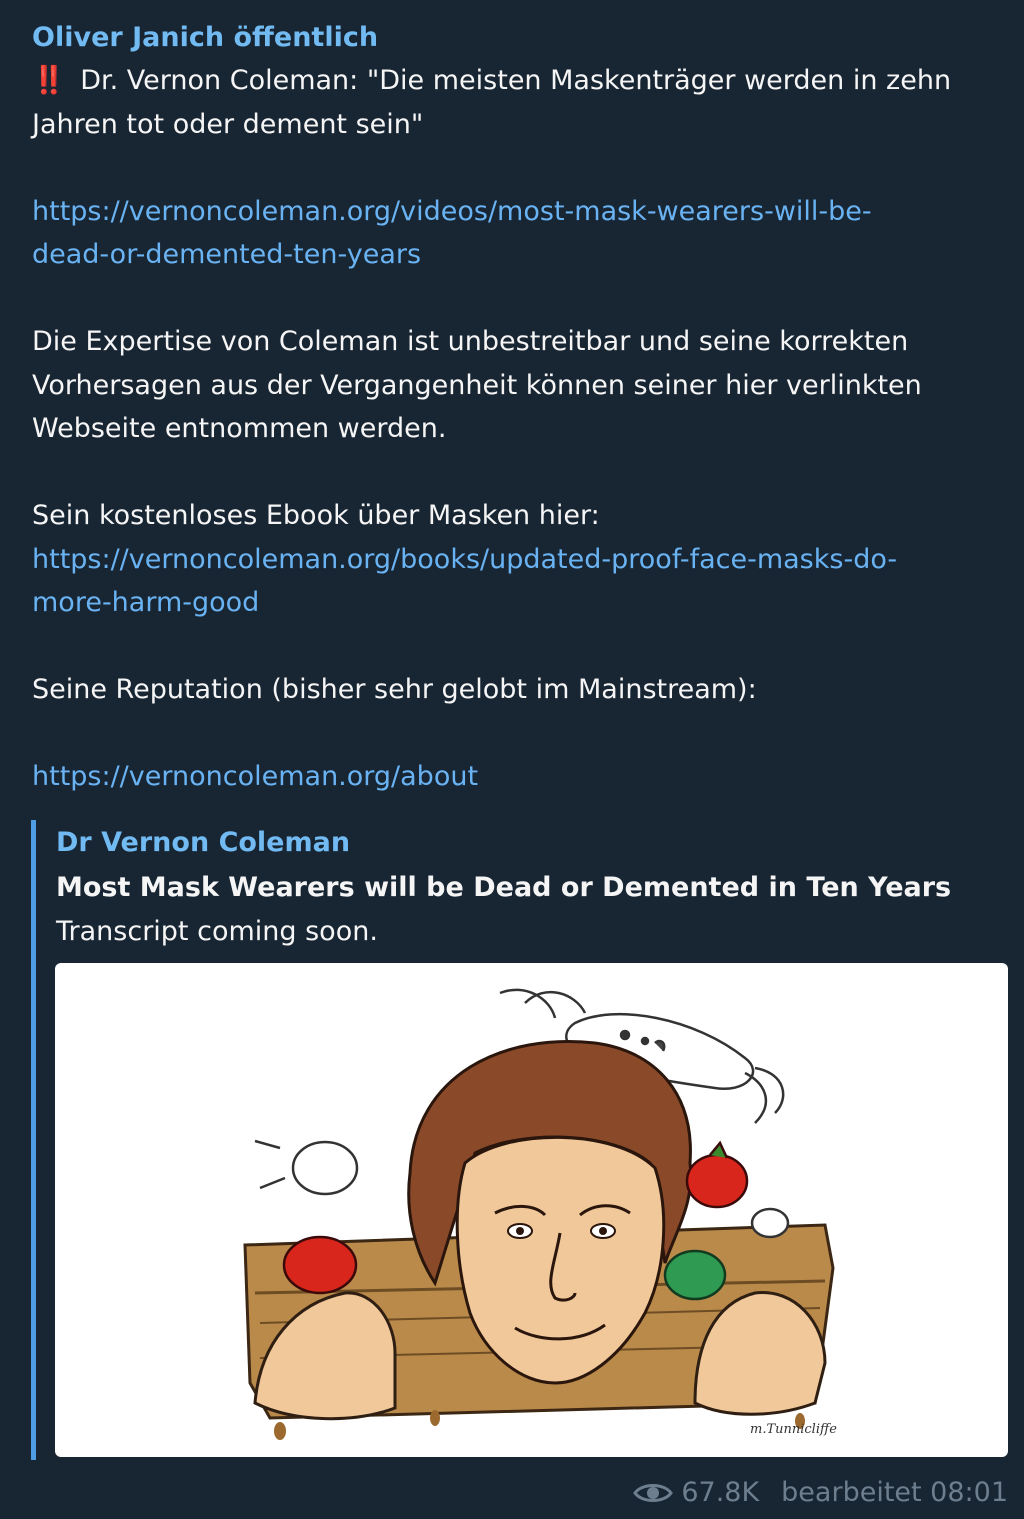  Describe the element at coordinates (226, 254) in the screenshot. I see `video-link-line-2: dead-or-demented-ten-years` at that location.